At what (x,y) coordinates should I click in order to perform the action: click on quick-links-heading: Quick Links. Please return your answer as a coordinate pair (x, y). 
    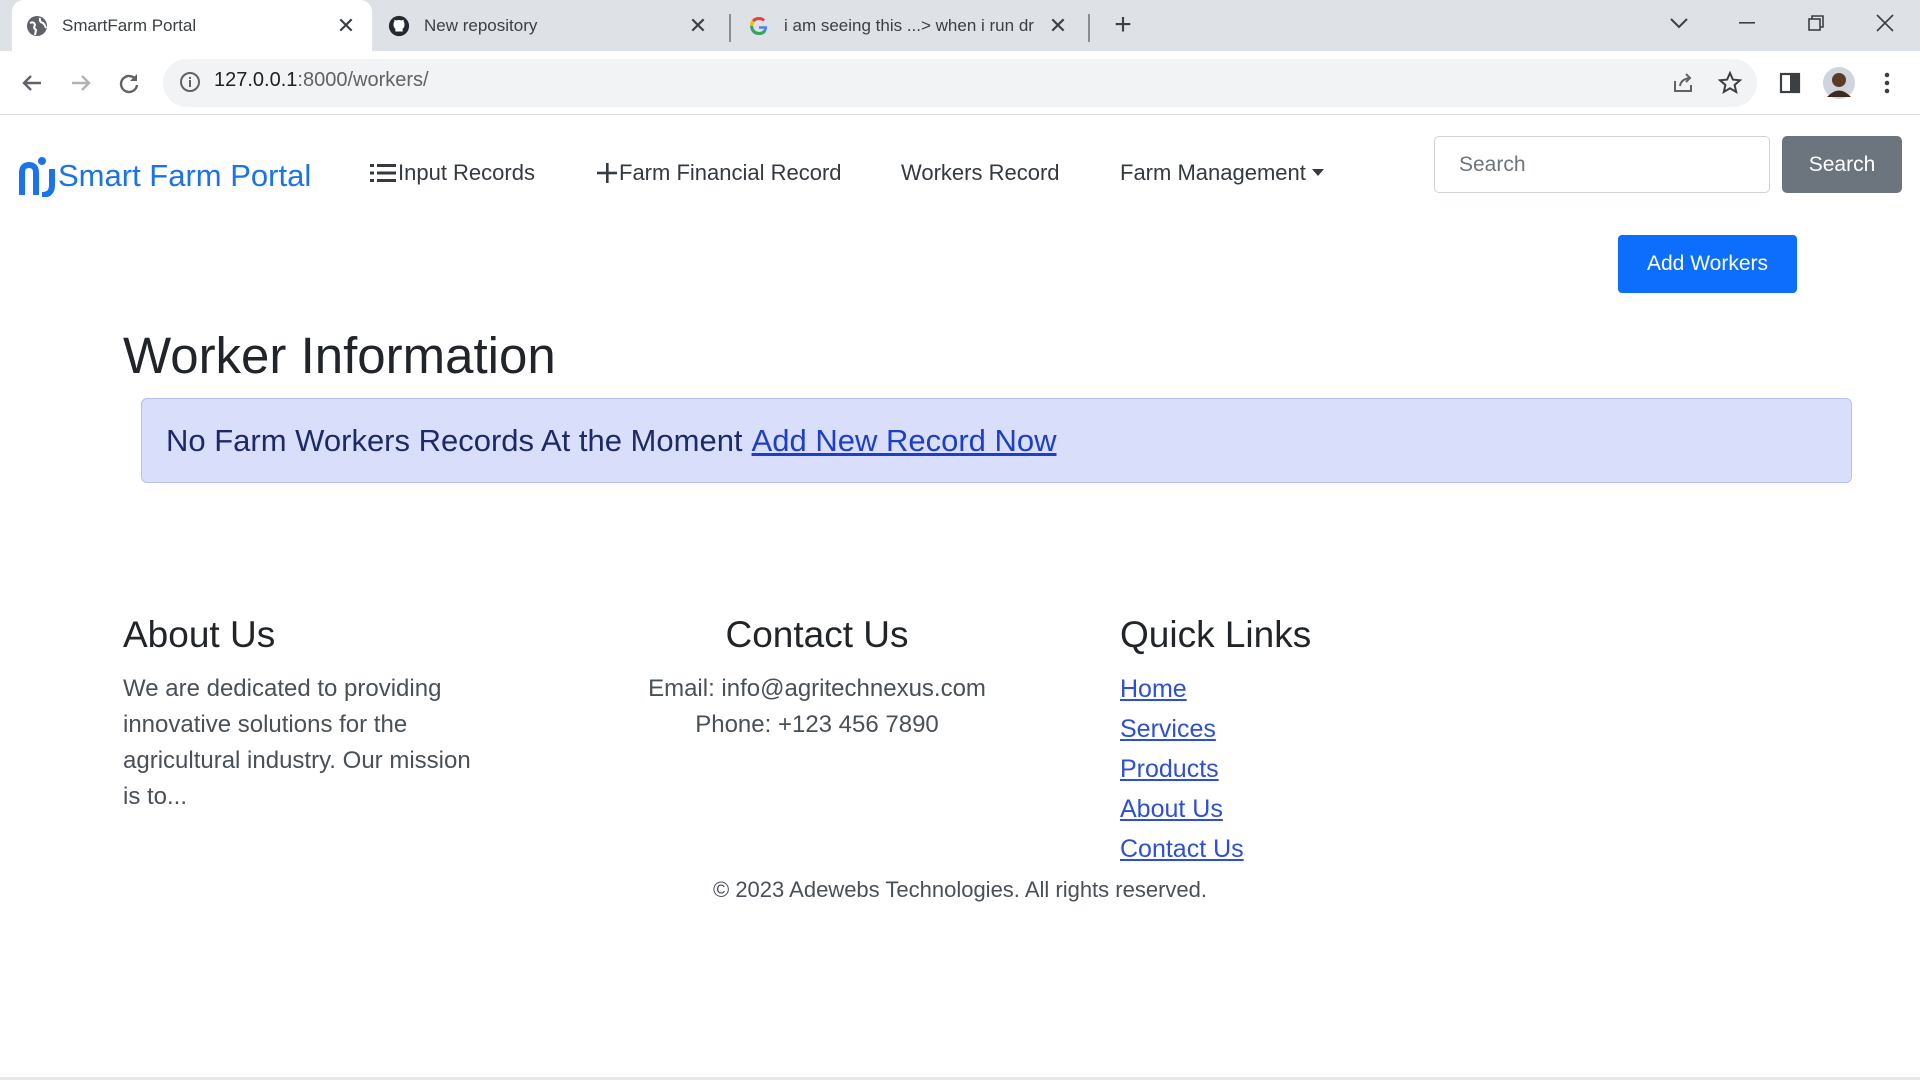
    Looking at the image, I should click on (1216, 634).